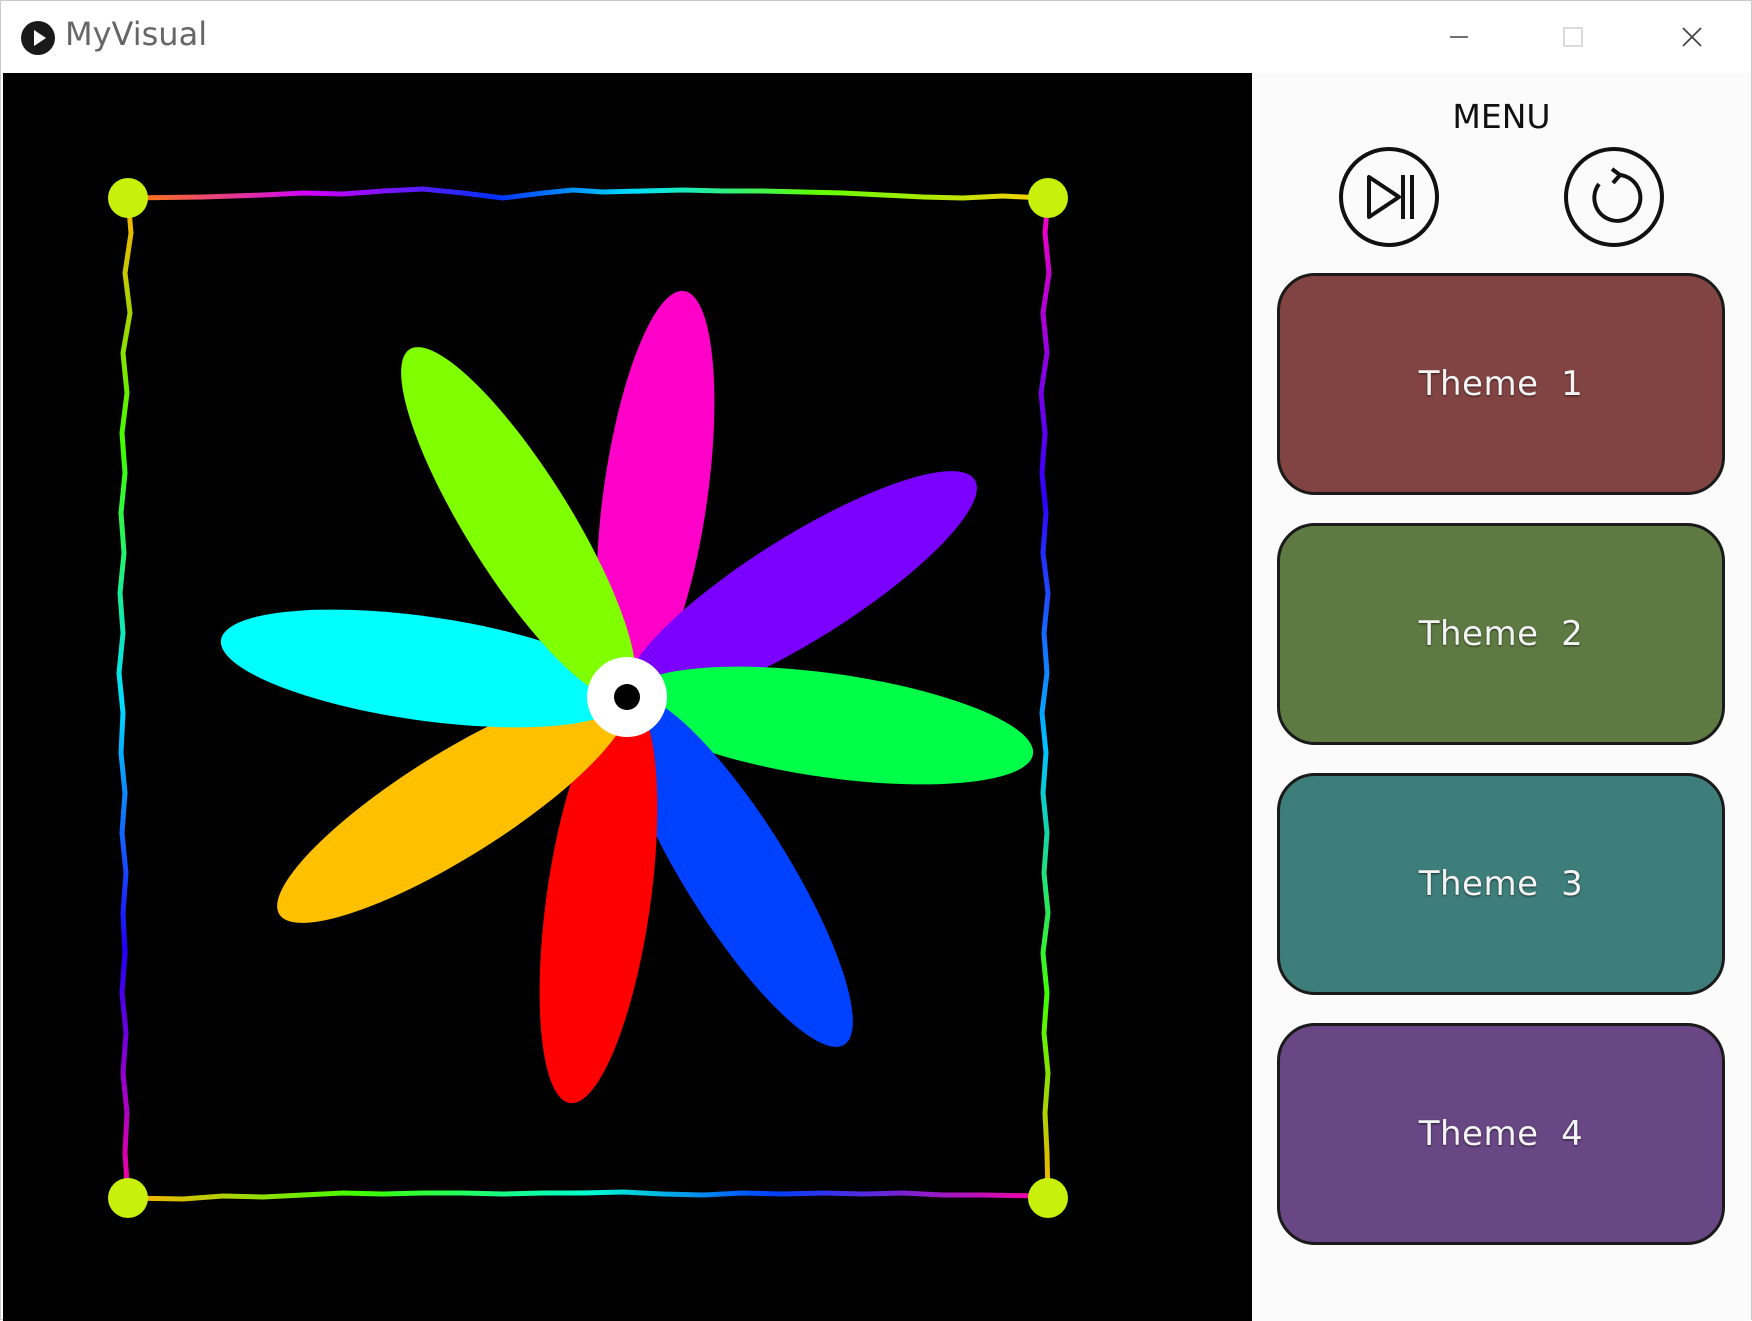 This screenshot has height=1321, width=1752. I want to click on reset-button, so click(1614, 197).